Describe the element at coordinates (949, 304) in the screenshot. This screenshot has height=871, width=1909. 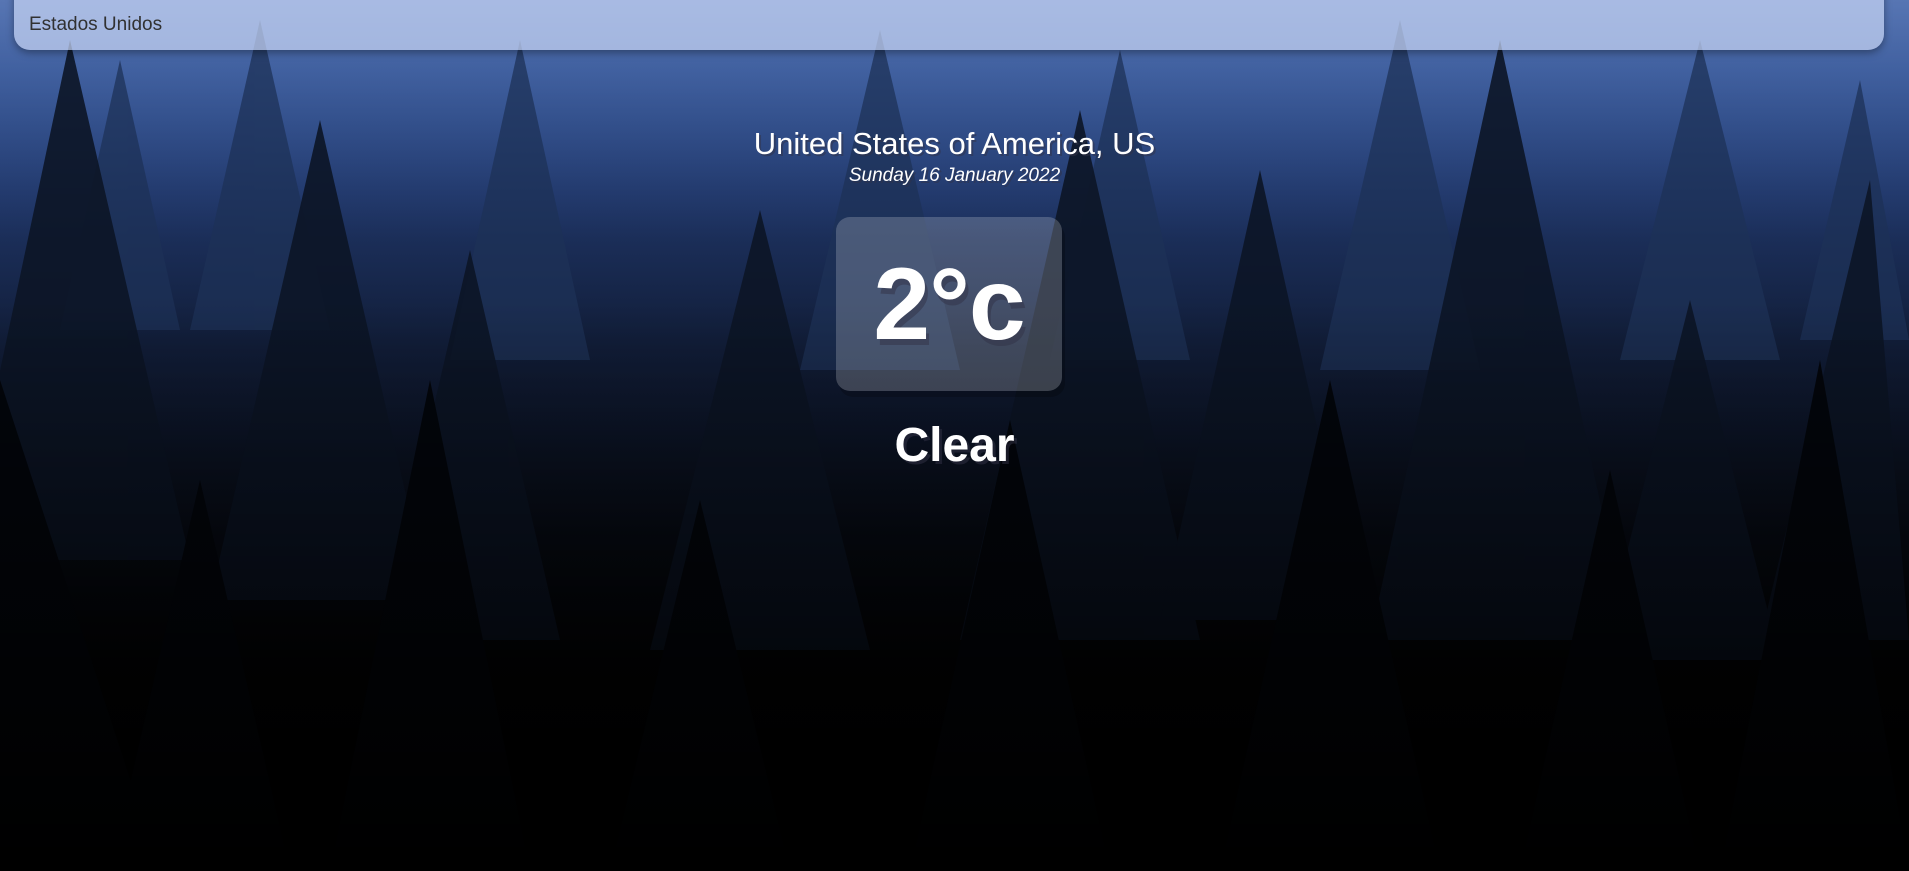
I see `temperature-display: 2°c` at that location.